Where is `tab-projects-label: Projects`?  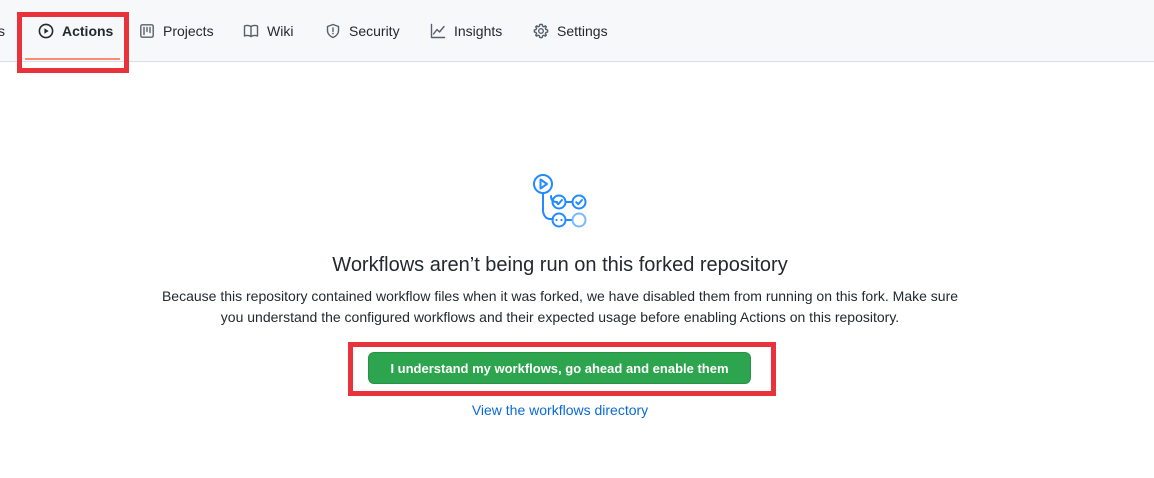
tab-projects-label: Projects is located at coordinates (188, 30).